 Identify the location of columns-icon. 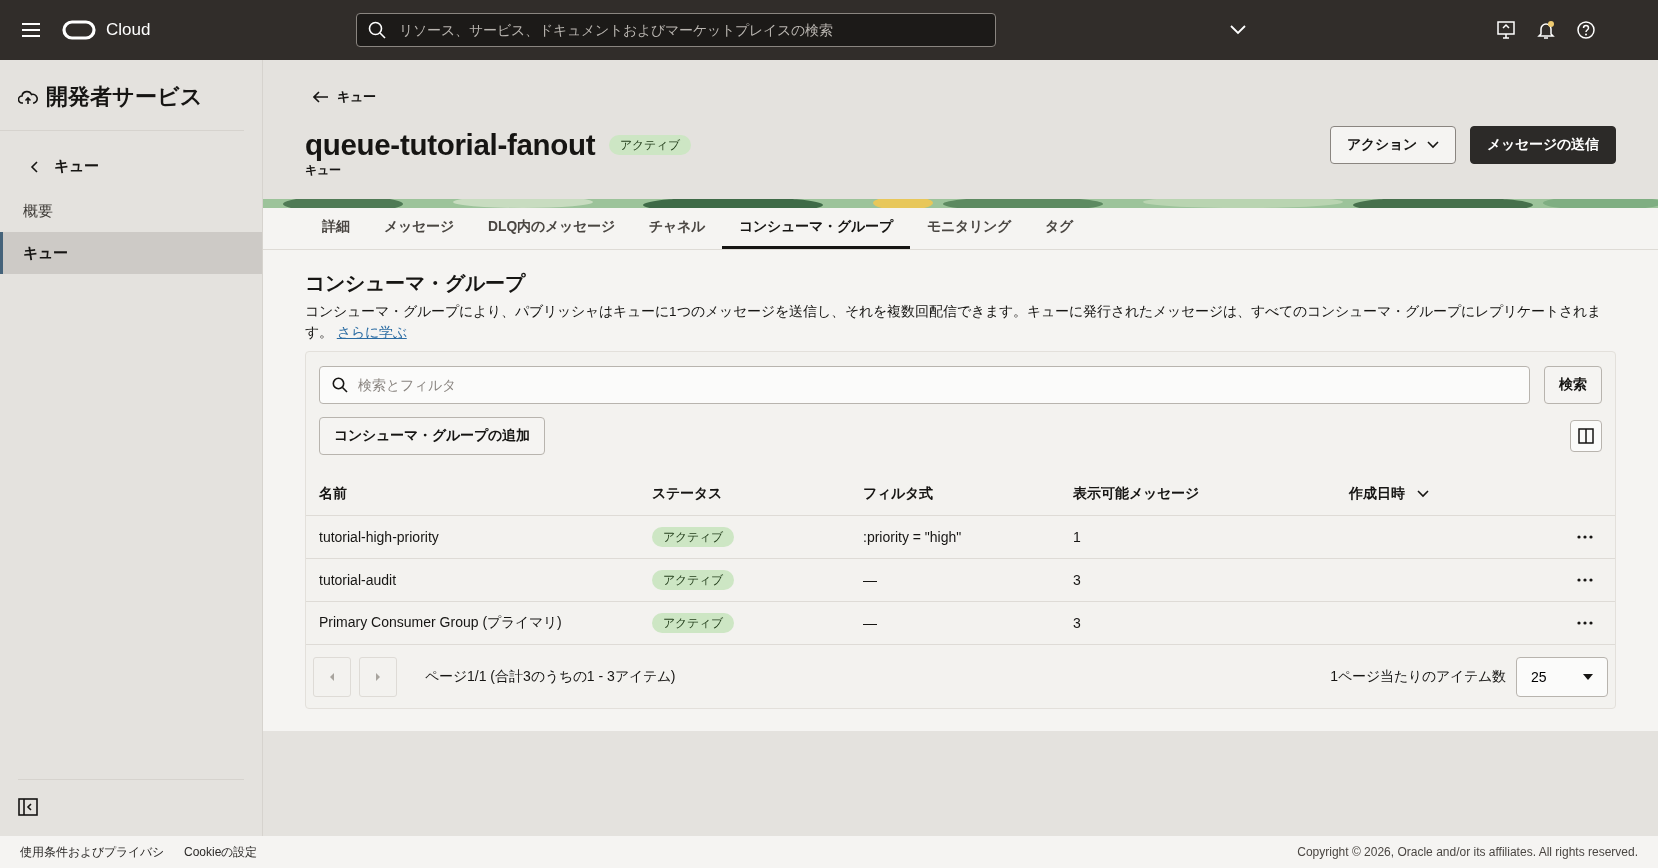
(1586, 436).